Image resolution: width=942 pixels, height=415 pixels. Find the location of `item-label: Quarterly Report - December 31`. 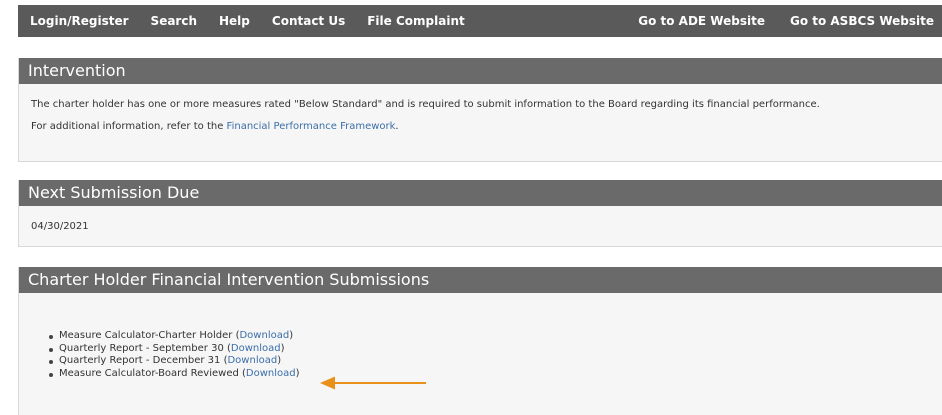

item-label: Quarterly Report - December 31 is located at coordinates (140, 360).